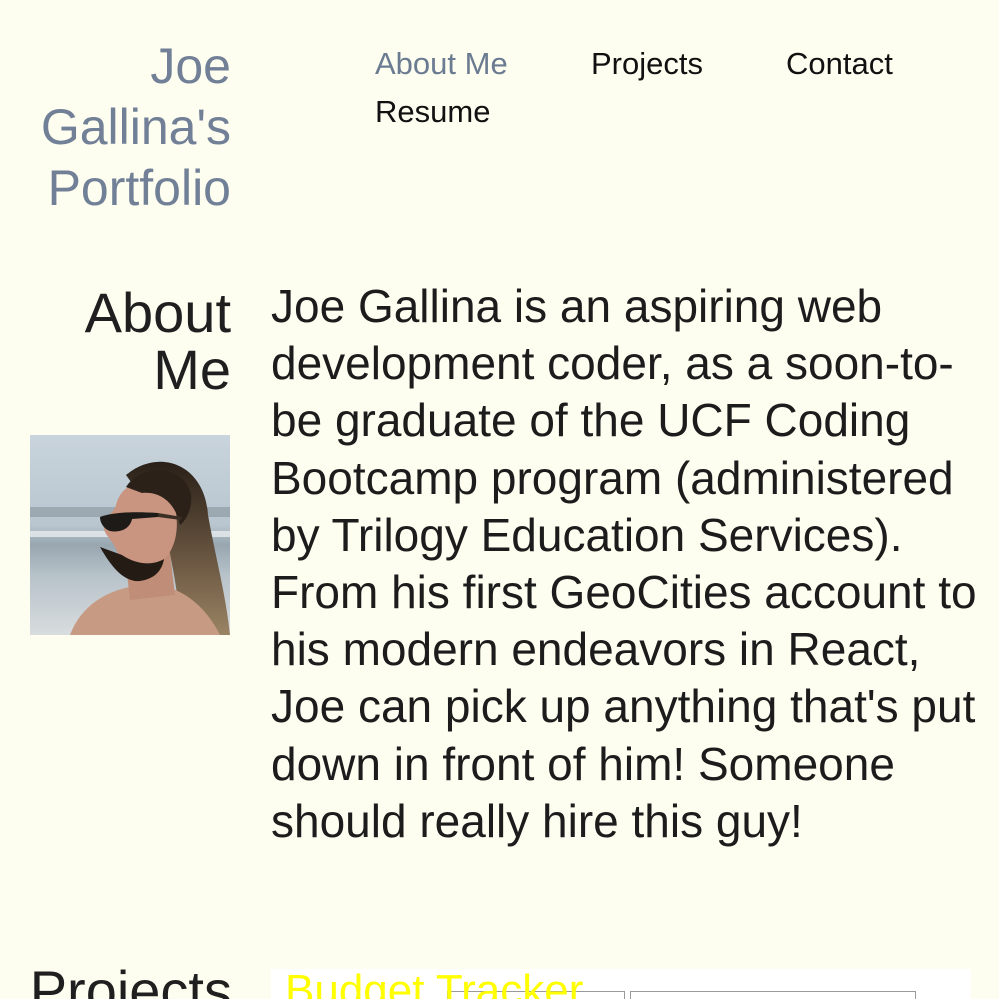  I want to click on nav-link-resume: Resume, so click(432, 112).